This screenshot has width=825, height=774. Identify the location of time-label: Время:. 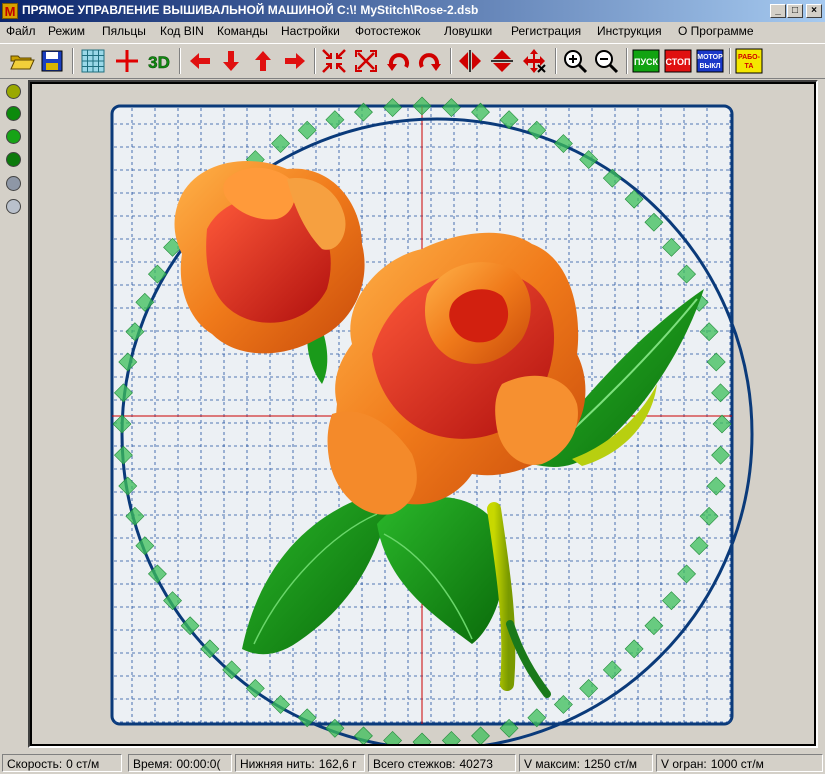
(153, 764).